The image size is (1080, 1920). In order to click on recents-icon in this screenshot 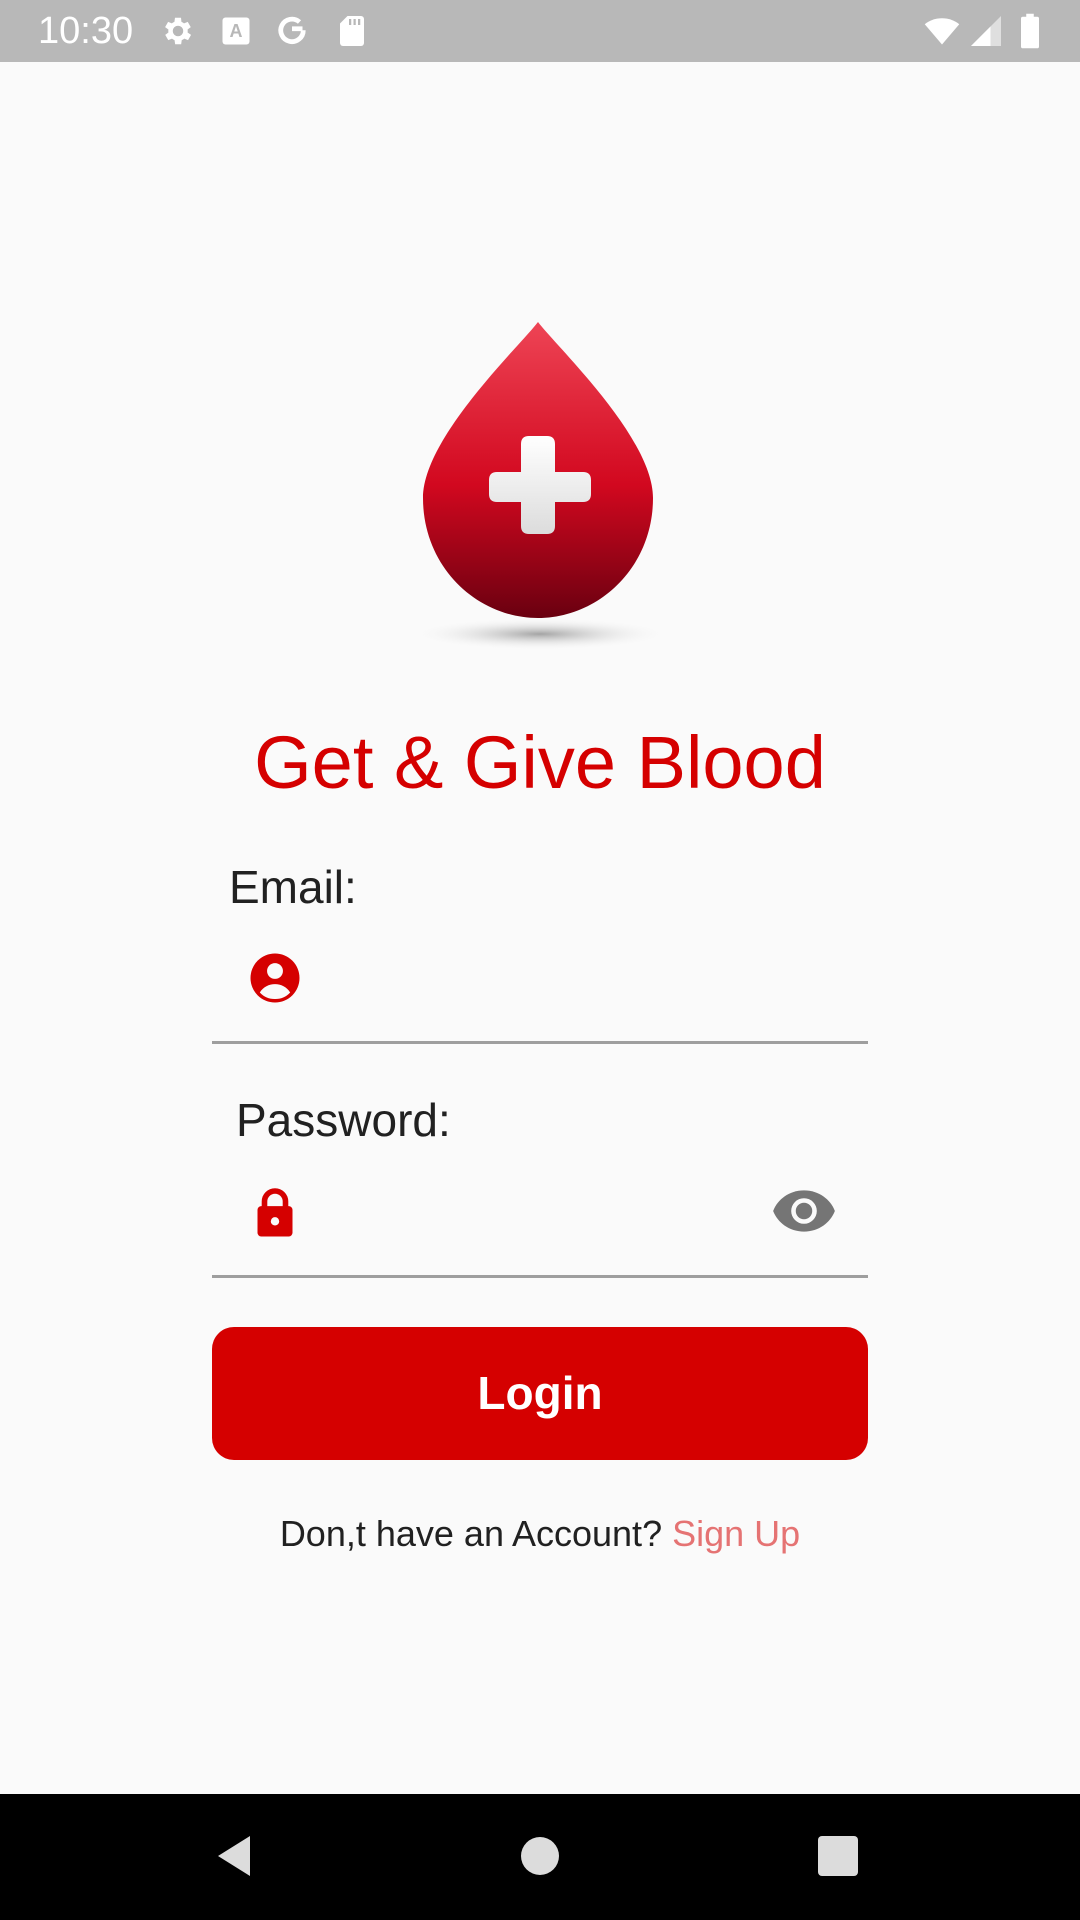, I will do `click(838, 1856)`.